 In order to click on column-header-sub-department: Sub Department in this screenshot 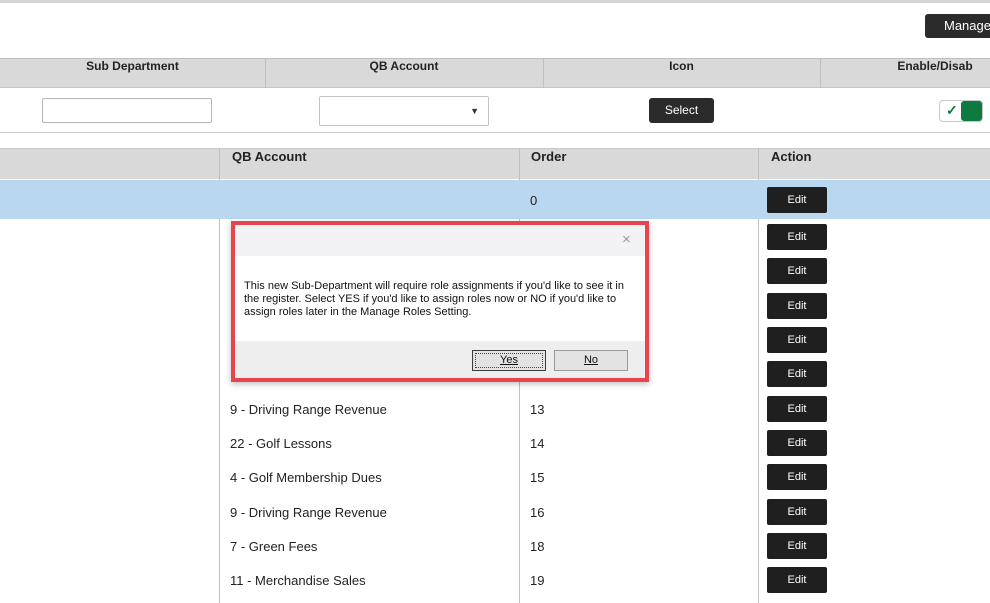, I will do `click(132, 66)`.